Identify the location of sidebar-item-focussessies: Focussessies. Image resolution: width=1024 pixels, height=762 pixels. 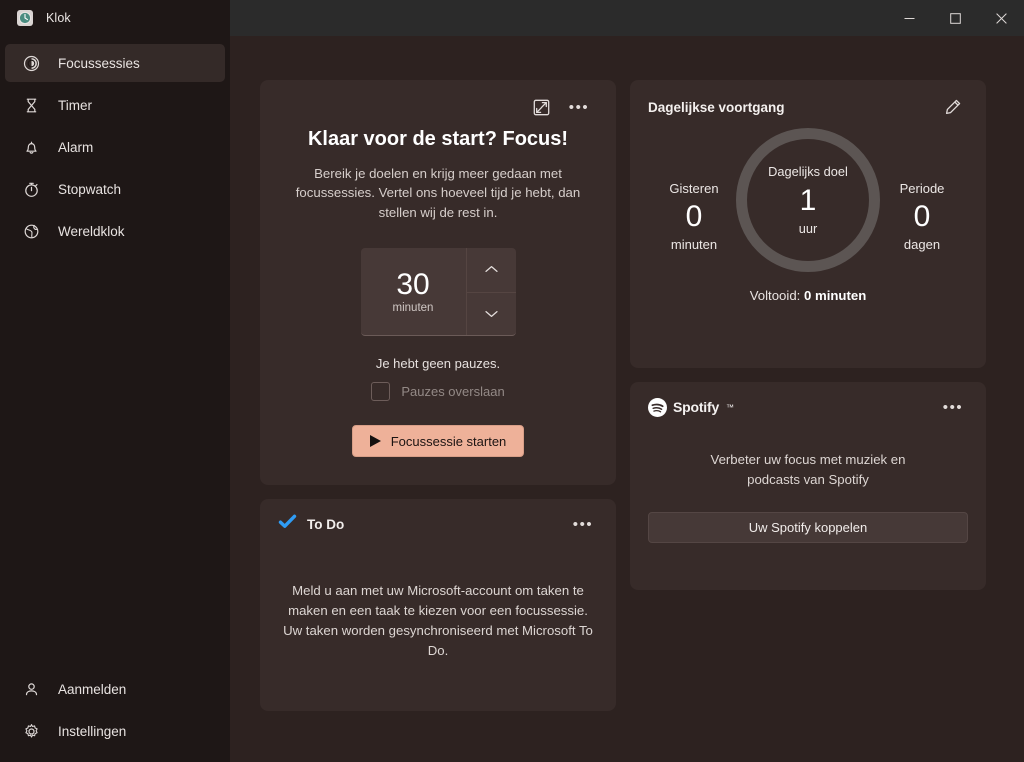
(115, 63).